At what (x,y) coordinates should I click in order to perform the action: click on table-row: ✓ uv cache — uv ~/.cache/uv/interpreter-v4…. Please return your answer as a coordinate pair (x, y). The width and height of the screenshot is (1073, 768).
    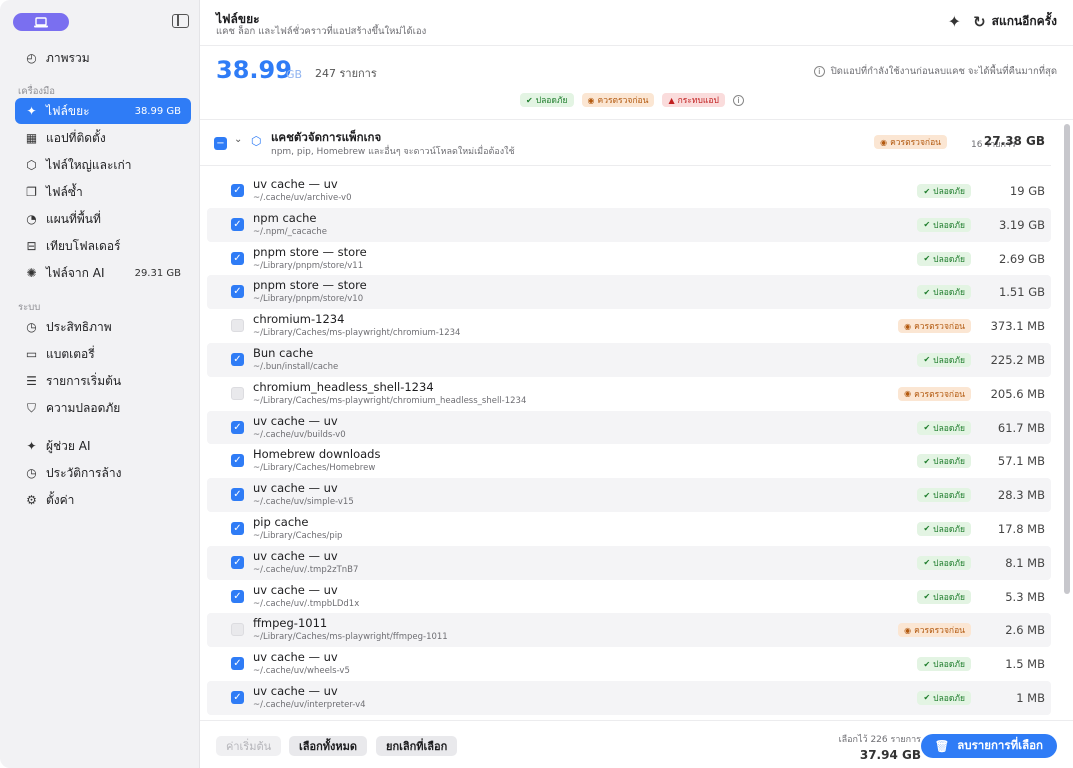
    Looking at the image, I should click on (629, 697).